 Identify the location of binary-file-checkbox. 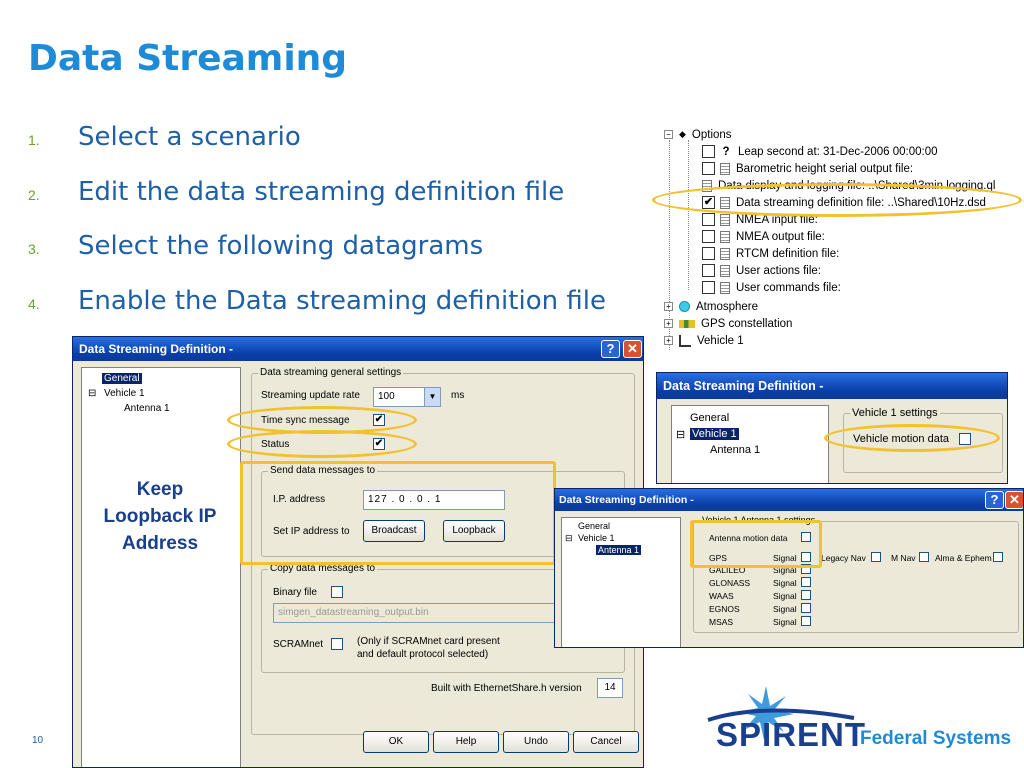
(337, 592).